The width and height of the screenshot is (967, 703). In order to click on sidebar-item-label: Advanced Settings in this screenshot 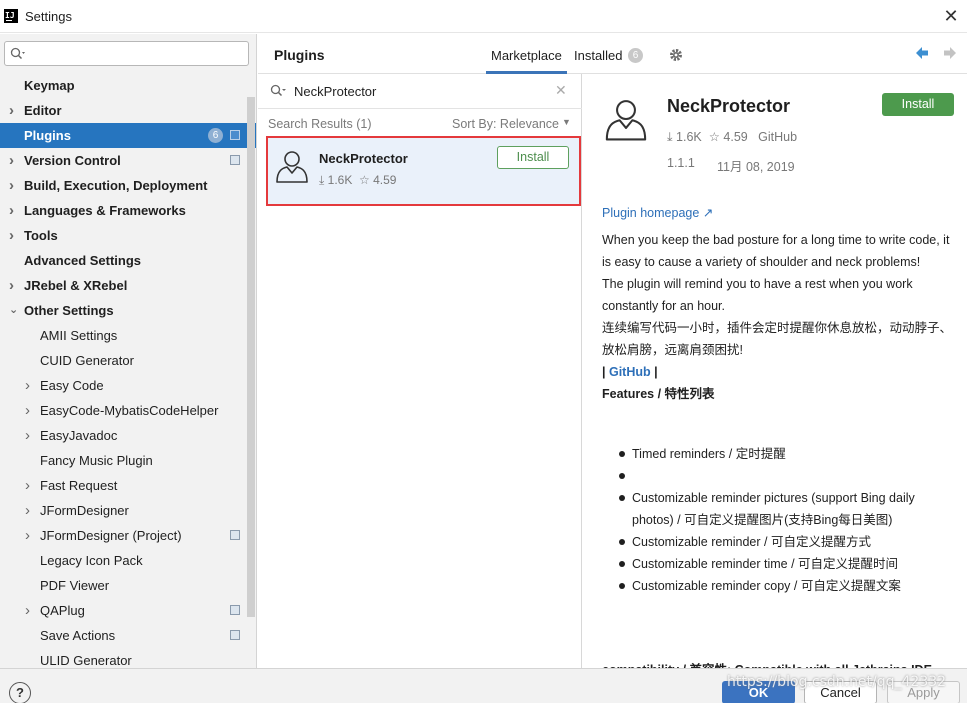, I will do `click(83, 260)`.